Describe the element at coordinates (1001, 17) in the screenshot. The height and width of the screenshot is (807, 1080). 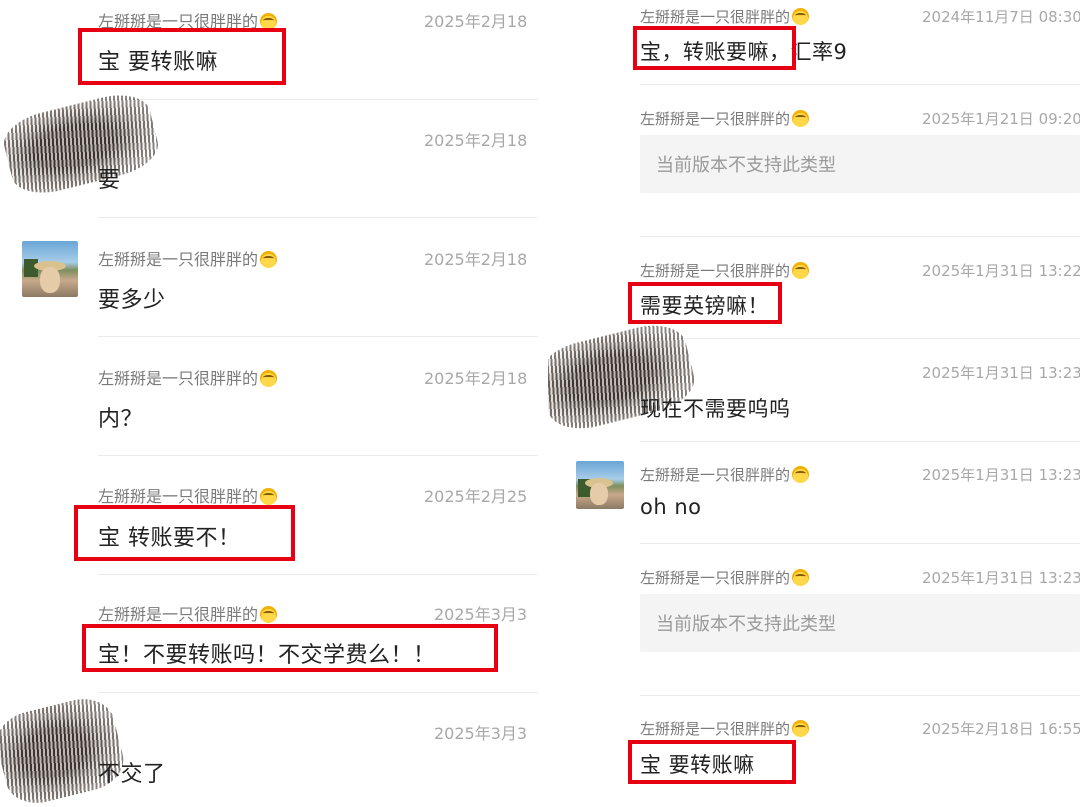
I see `message-timestamp: 2024年11月7日 08:30` at that location.